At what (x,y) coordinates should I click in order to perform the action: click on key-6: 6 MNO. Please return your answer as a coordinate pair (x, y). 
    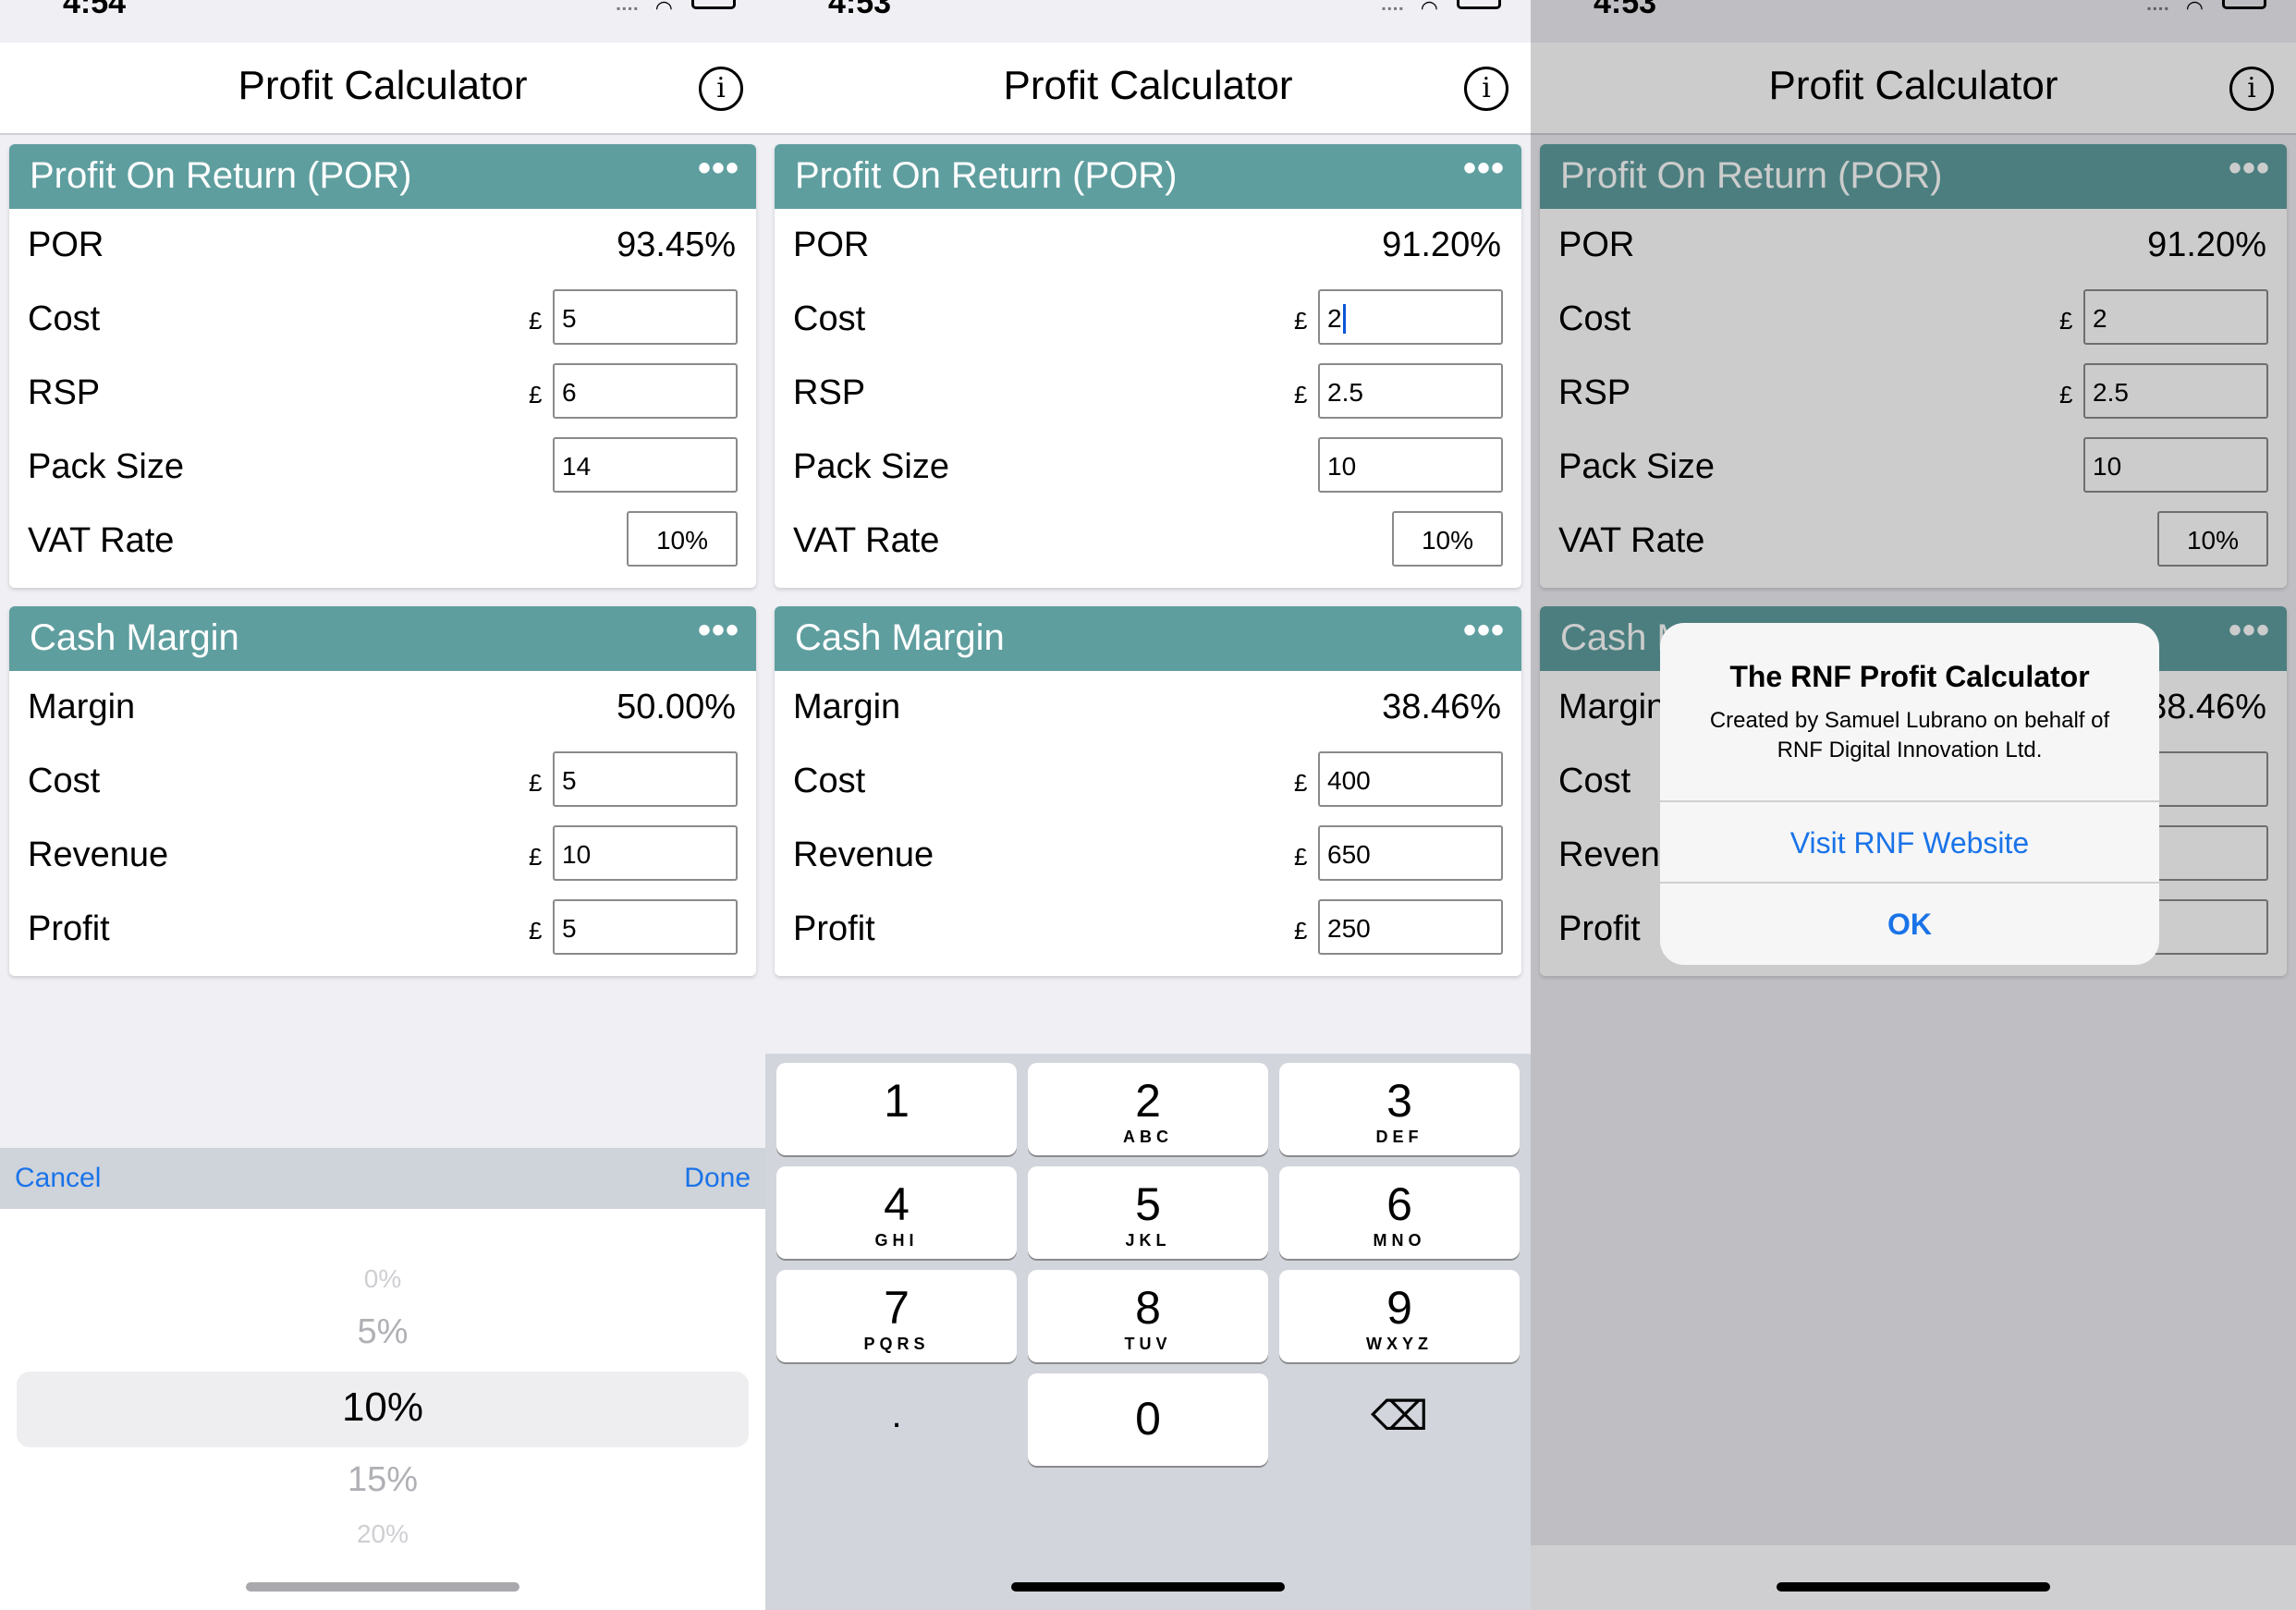
    Looking at the image, I should click on (1400, 1212).